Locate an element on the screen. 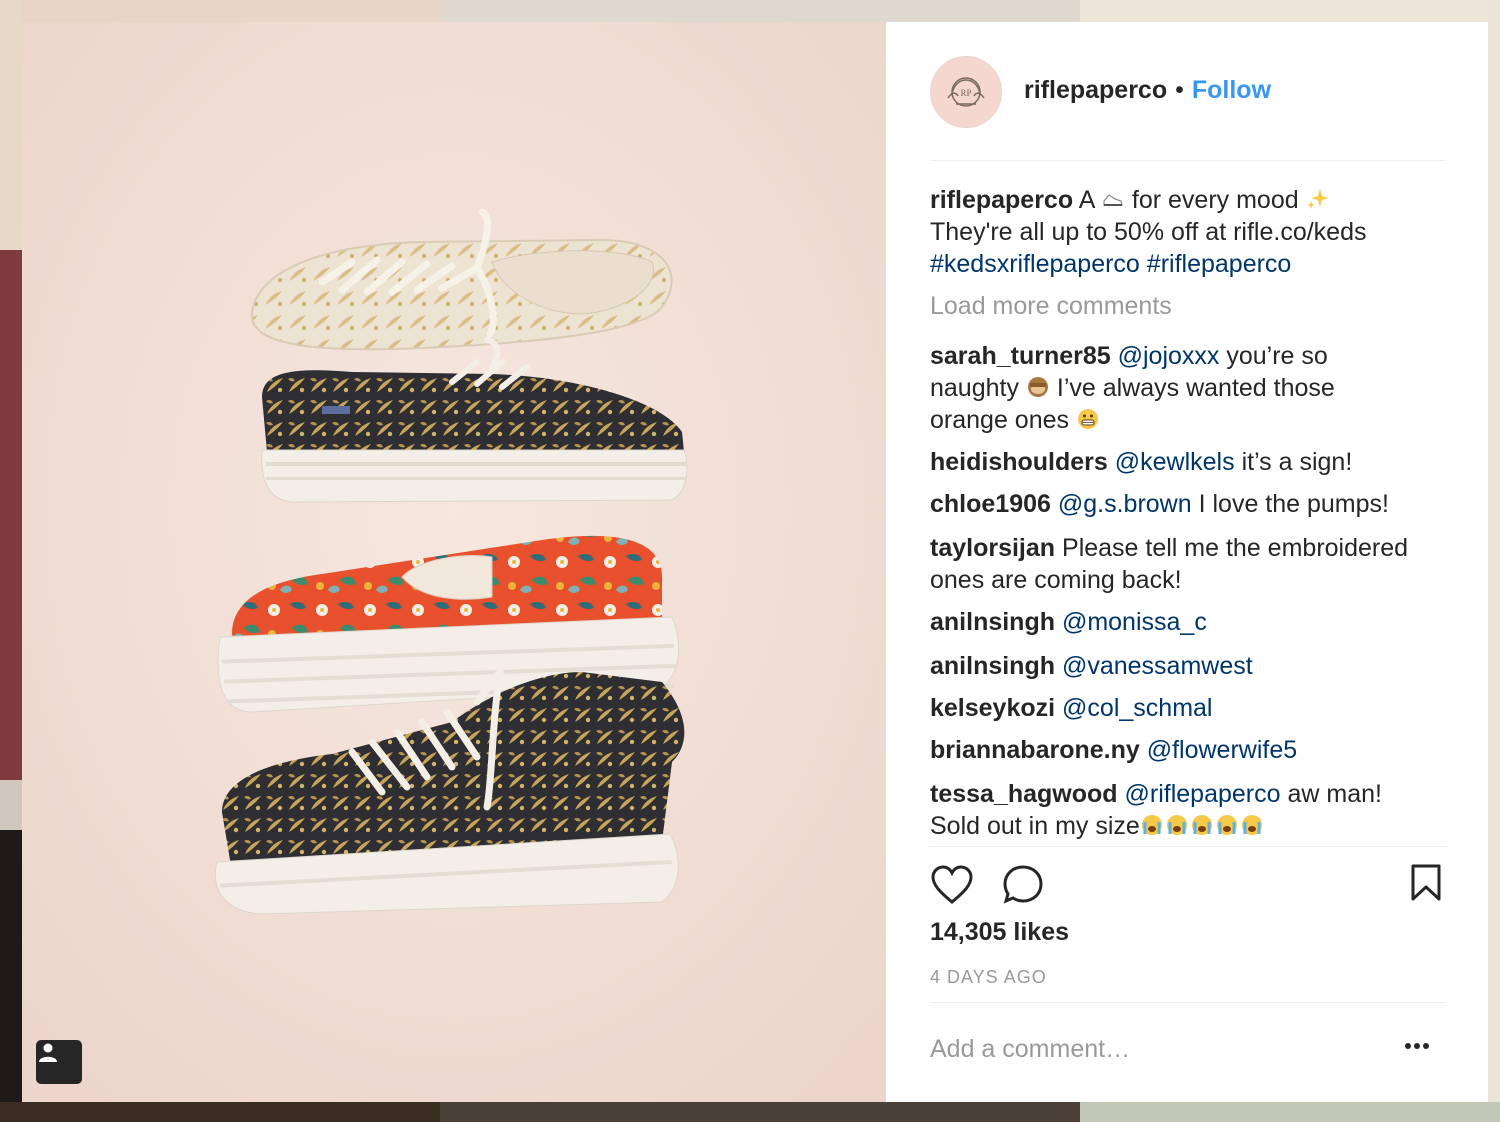  comment-username: heidishoulders is located at coordinates (1019, 462).